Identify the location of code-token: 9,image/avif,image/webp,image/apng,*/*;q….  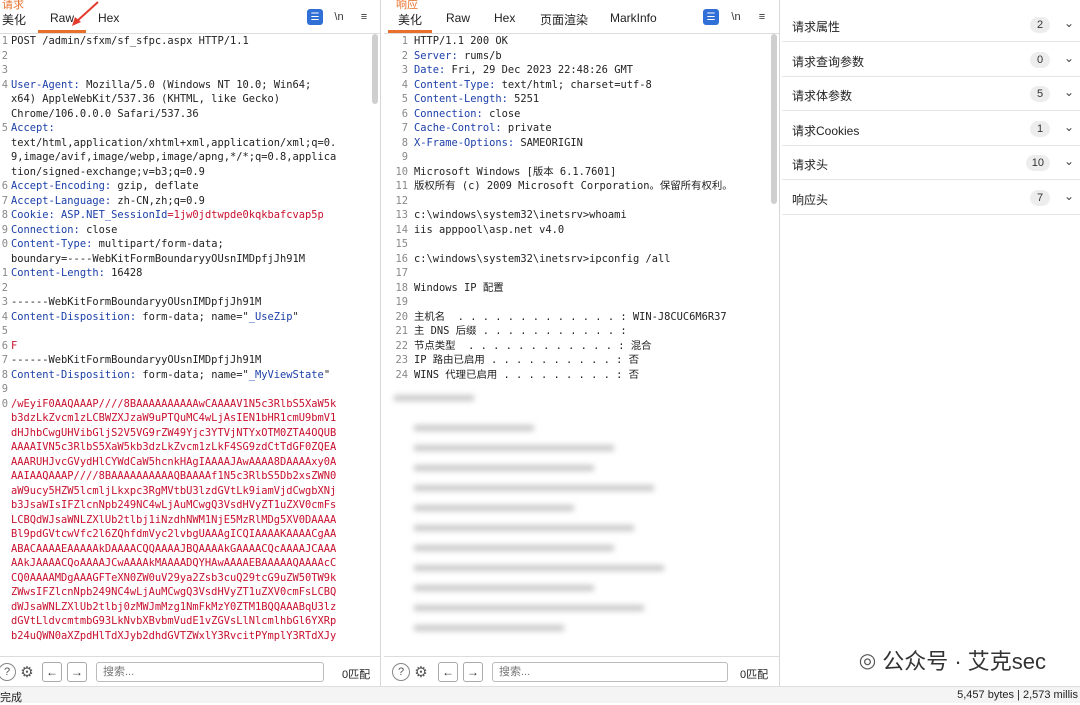
(174, 157).